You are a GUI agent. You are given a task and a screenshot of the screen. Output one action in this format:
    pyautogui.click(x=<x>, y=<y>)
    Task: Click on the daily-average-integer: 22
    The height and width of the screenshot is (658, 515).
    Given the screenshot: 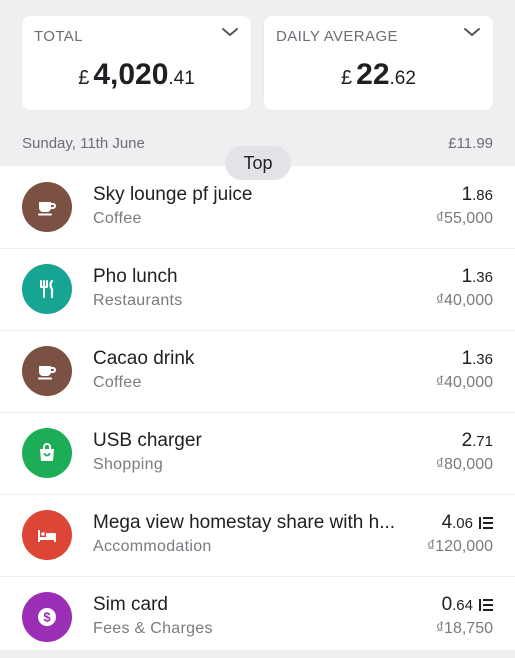 What is the action you would take?
    pyautogui.click(x=373, y=74)
    